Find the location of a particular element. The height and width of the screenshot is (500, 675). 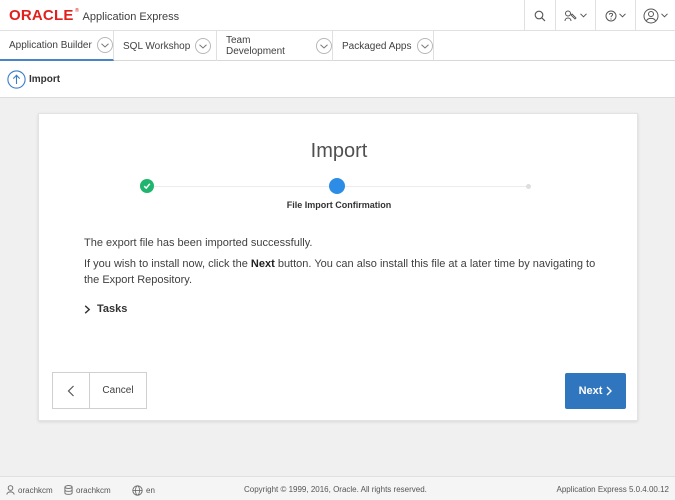

tab-packaged-apps: Packaged Apps is located at coordinates (383, 46).